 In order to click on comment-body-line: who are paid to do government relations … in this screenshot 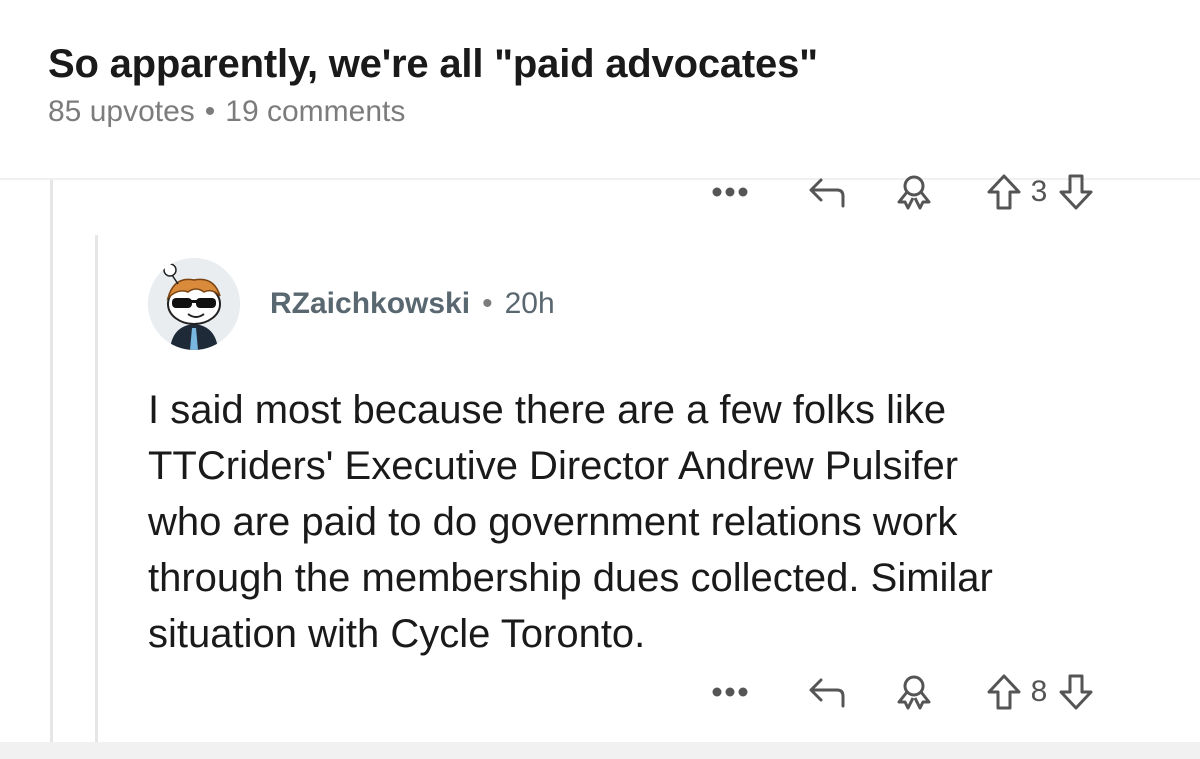, I will do `click(553, 522)`.